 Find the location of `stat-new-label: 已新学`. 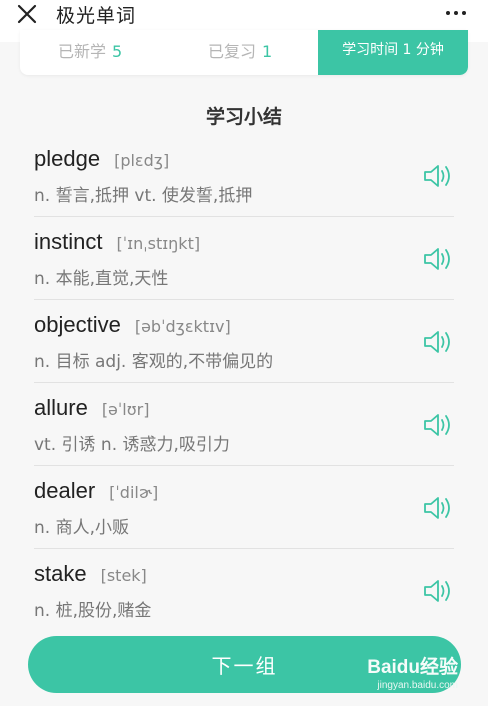

stat-new-label: 已新学 is located at coordinates (82, 51).